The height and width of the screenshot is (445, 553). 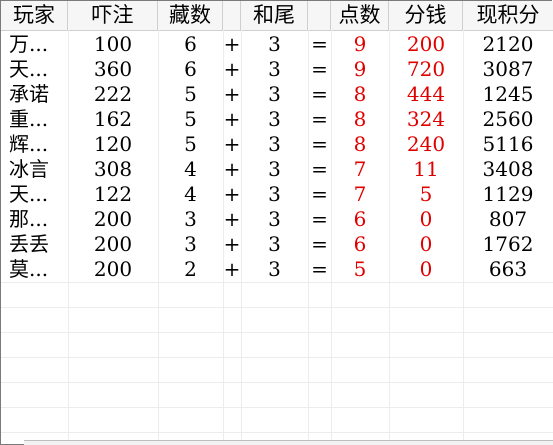 What do you see at coordinates (113, 119) in the screenshot?
I see `cell-bet: 162` at bounding box center [113, 119].